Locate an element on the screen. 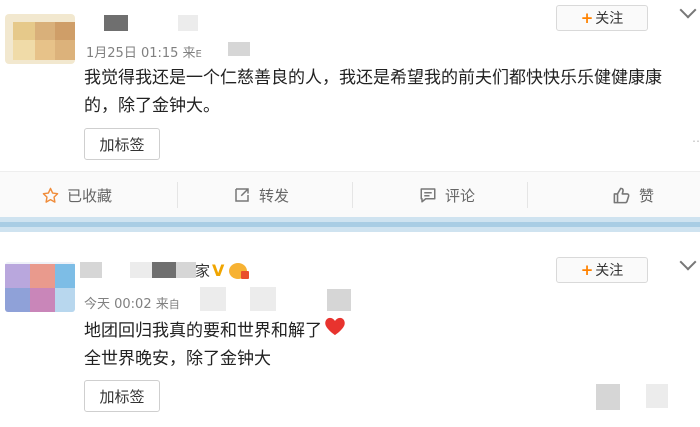 The height and width of the screenshot is (427, 700). content-line: 的，除了金钟大。 is located at coordinates (152, 106).